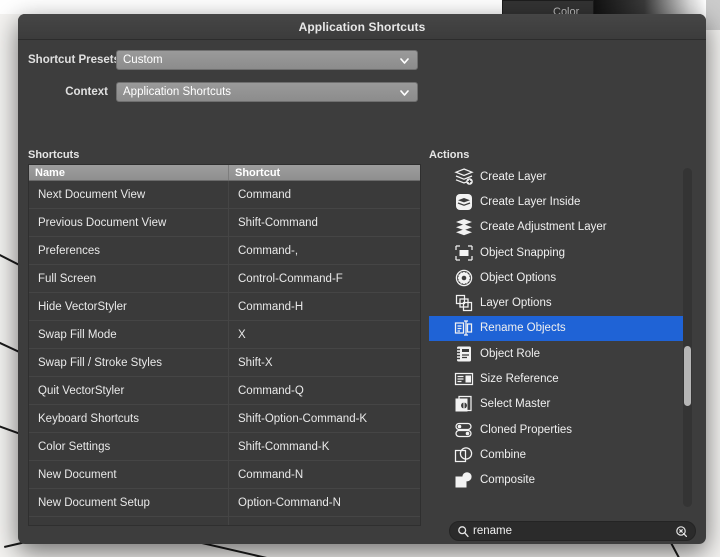  Describe the element at coordinates (129, 172) in the screenshot. I see `column-header-name: Name` at that location.